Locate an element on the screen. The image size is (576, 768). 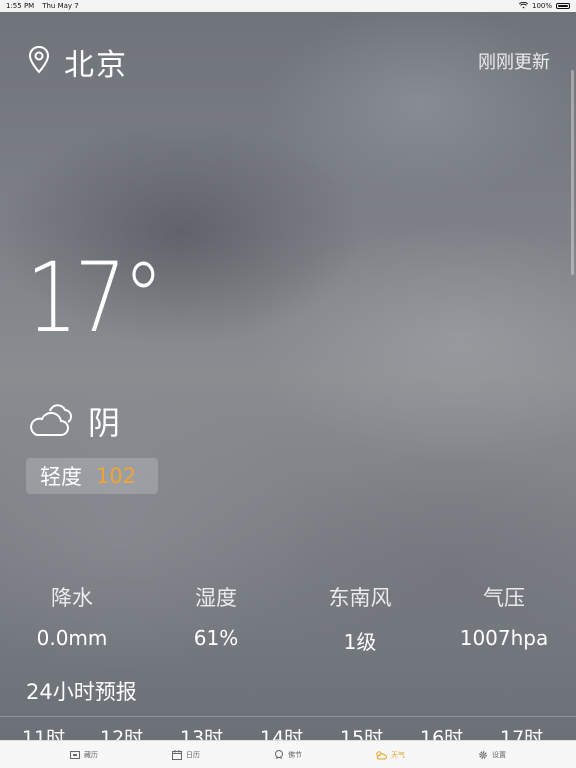
condition-text: 阴 is located at coordinates (104, 423).